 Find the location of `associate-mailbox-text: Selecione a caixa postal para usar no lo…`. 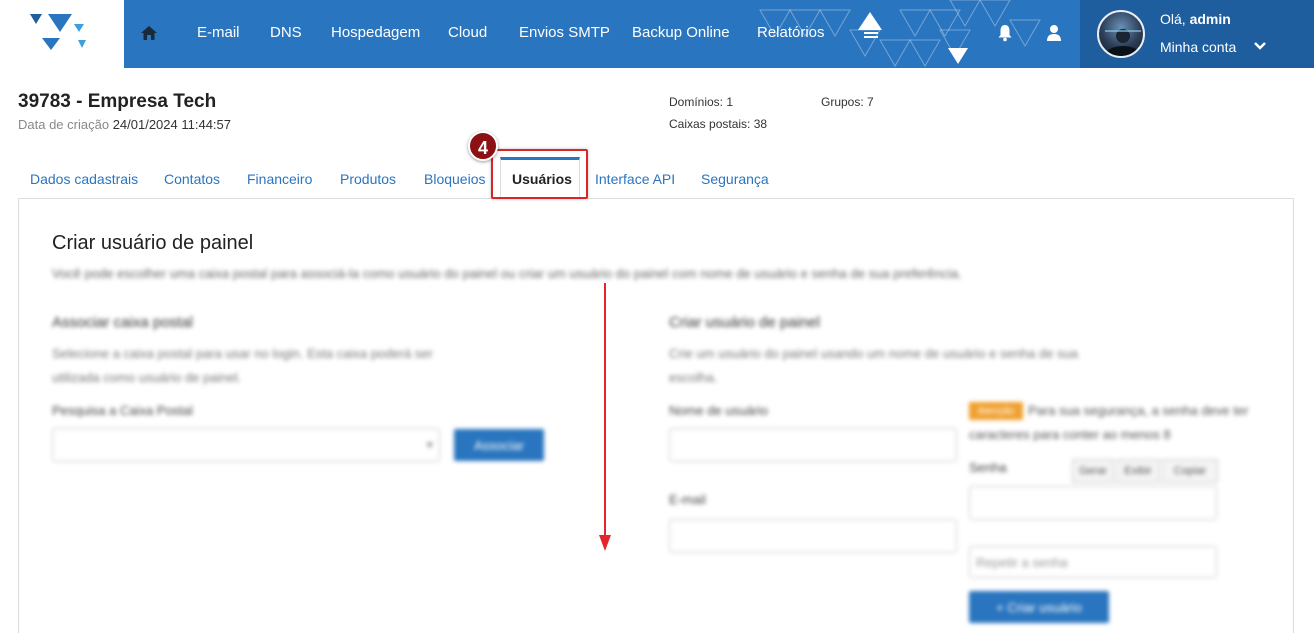

associate-mailbox-text: Selecione a caixa postal para usar no lo… is located at coordinates (242, 365).